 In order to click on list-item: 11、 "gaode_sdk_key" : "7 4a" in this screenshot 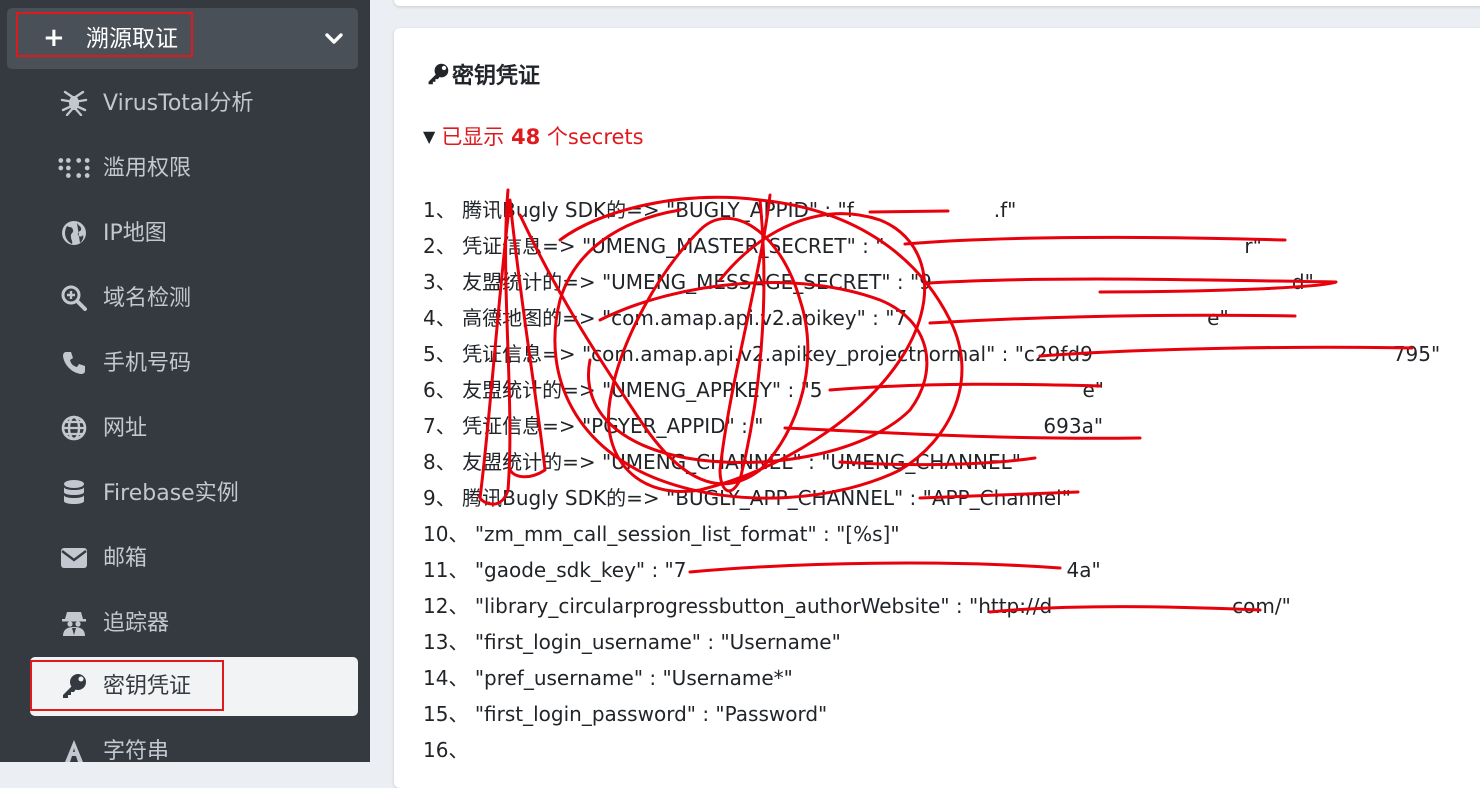, I will do `click(931, 570)`.